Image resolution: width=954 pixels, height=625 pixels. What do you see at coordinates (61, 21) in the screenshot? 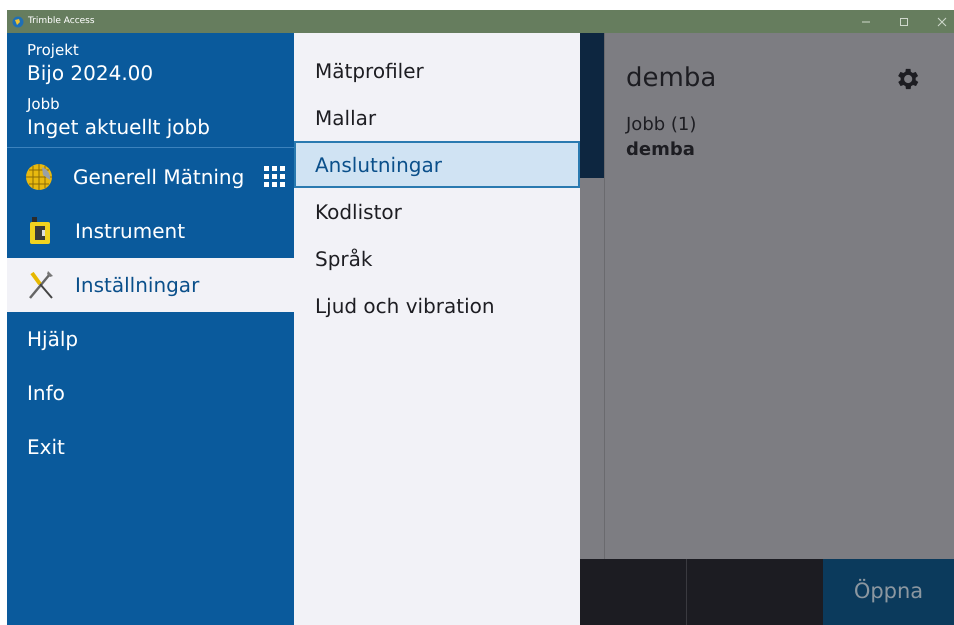
I see `window-title: Trimble Access` at bounding box center [61, 21].